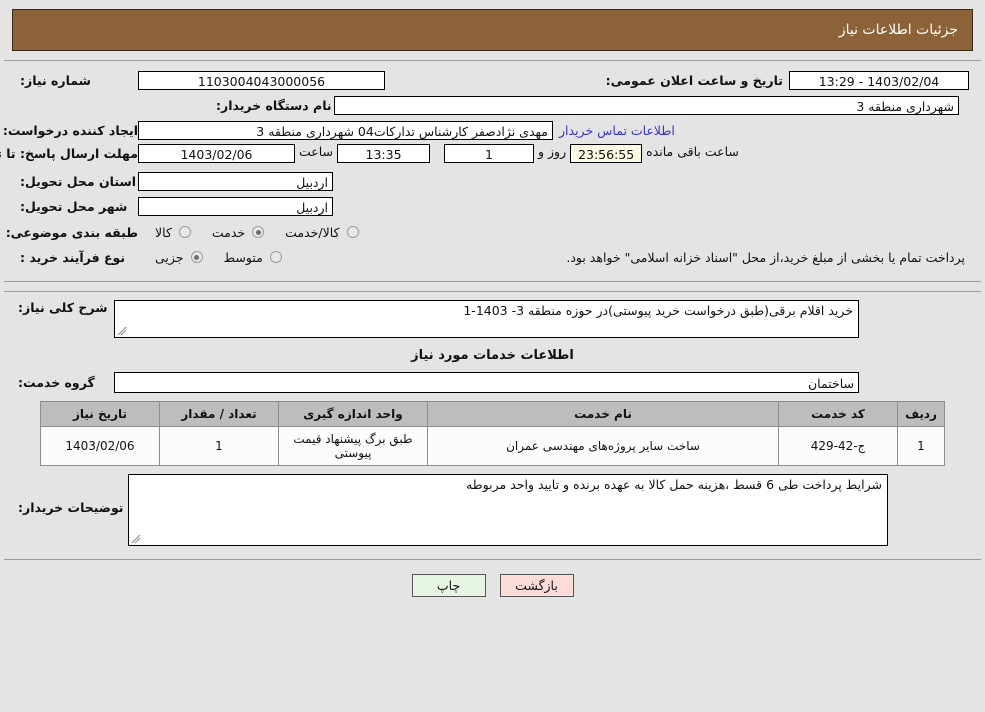 This screenshot has width=985, height=712. Describe the element at coordinates (235, 181) in the screenshot. I see `province-value: اردبیل` at that location.